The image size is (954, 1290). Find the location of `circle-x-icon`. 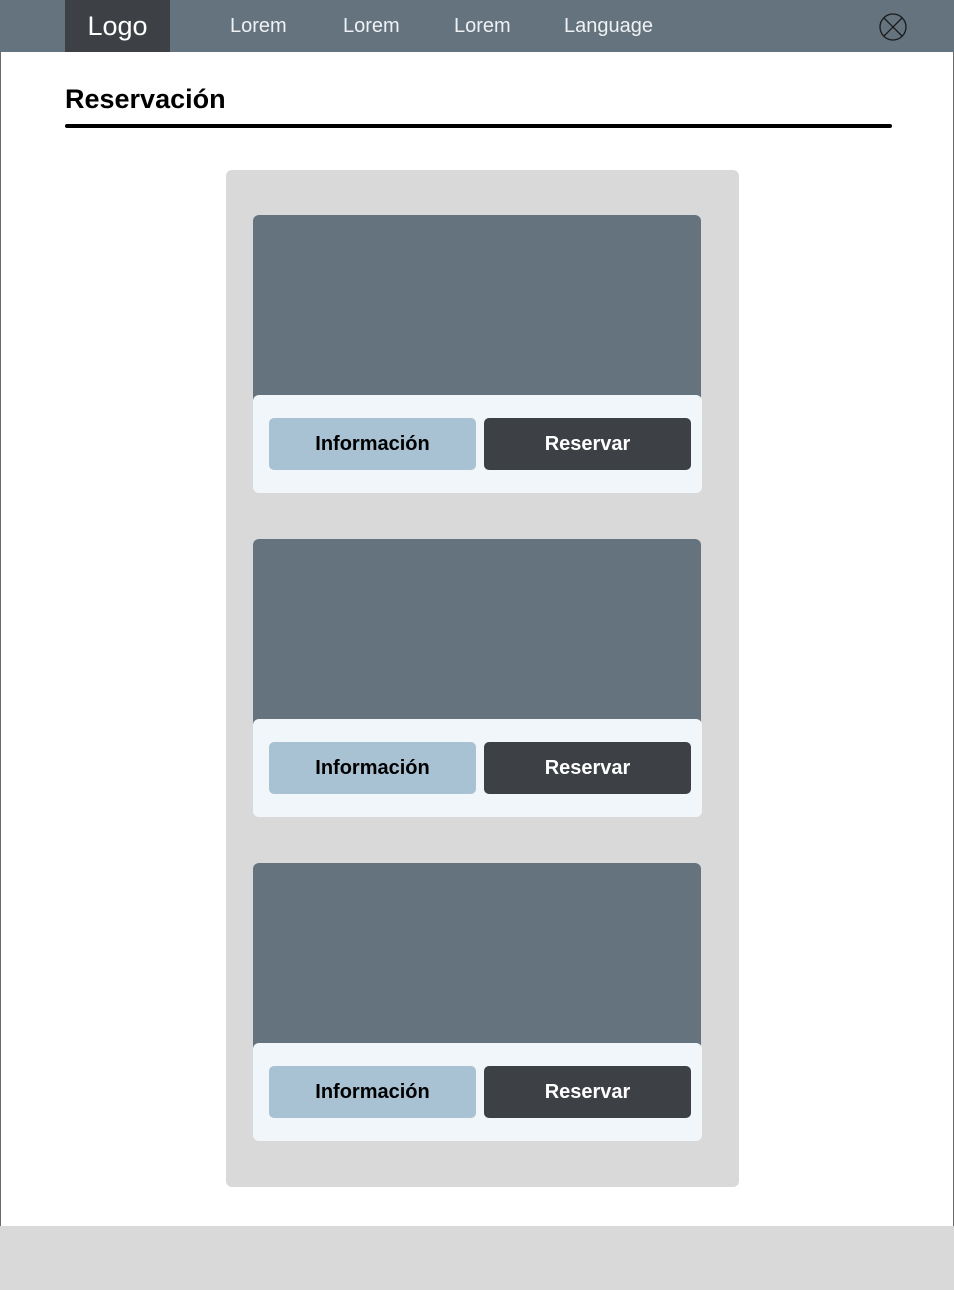

circle-x-icon is located at coordinates (893, 27).